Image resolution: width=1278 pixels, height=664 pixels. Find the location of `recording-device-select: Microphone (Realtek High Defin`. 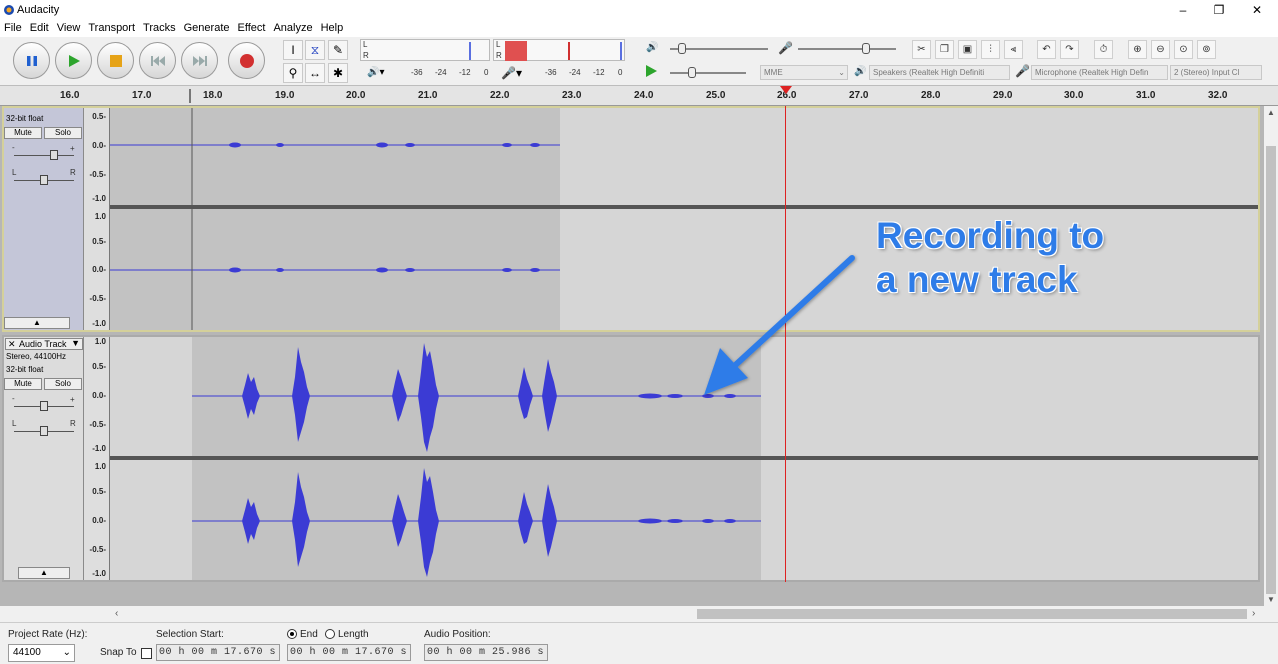

recording-device-select: Microphone (Realtek High Defin is located at coordinates (1099, 72).